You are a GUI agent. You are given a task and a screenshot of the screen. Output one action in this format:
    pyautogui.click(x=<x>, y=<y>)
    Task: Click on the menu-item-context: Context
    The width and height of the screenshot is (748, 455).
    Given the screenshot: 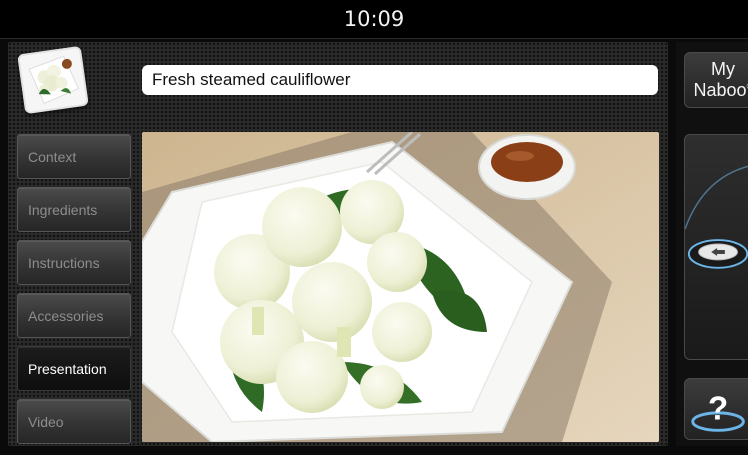 What is the action you would take?
    pyautogui.click(x=74, y=156)
    